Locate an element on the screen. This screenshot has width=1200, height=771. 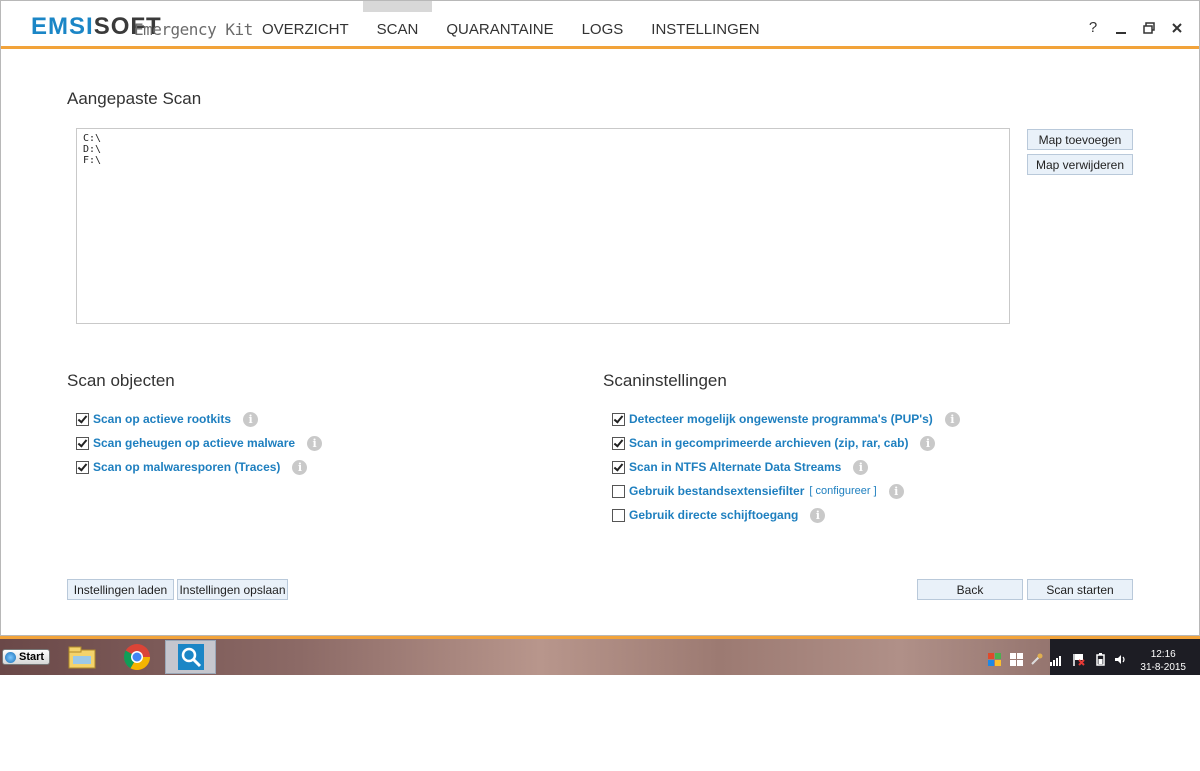
tab-logs: LOGS is located at coordinates (603, 23).